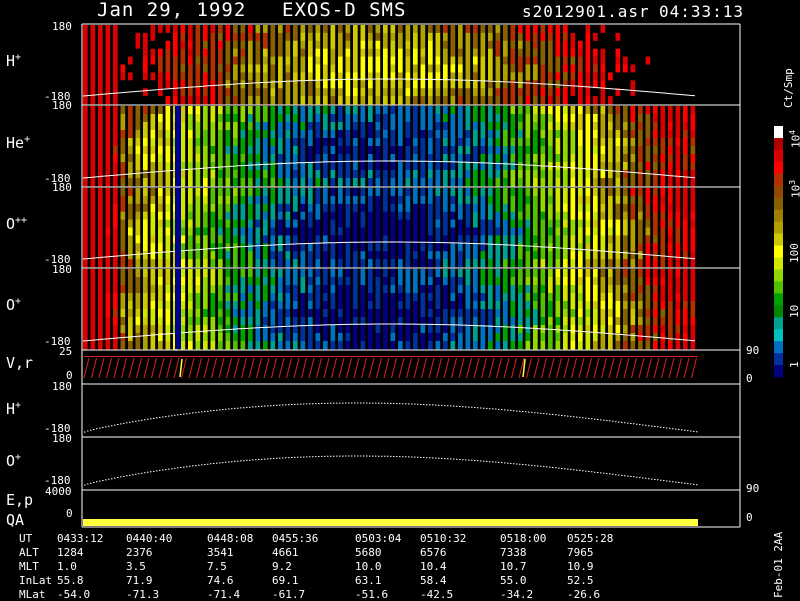 Image resolution: width=800 pixels, height=601 pixels. What do you see at coordinates (794, 364) in the screenshot?
I see `colorbar-tick-1: 1` at bounding box center [794, 364].